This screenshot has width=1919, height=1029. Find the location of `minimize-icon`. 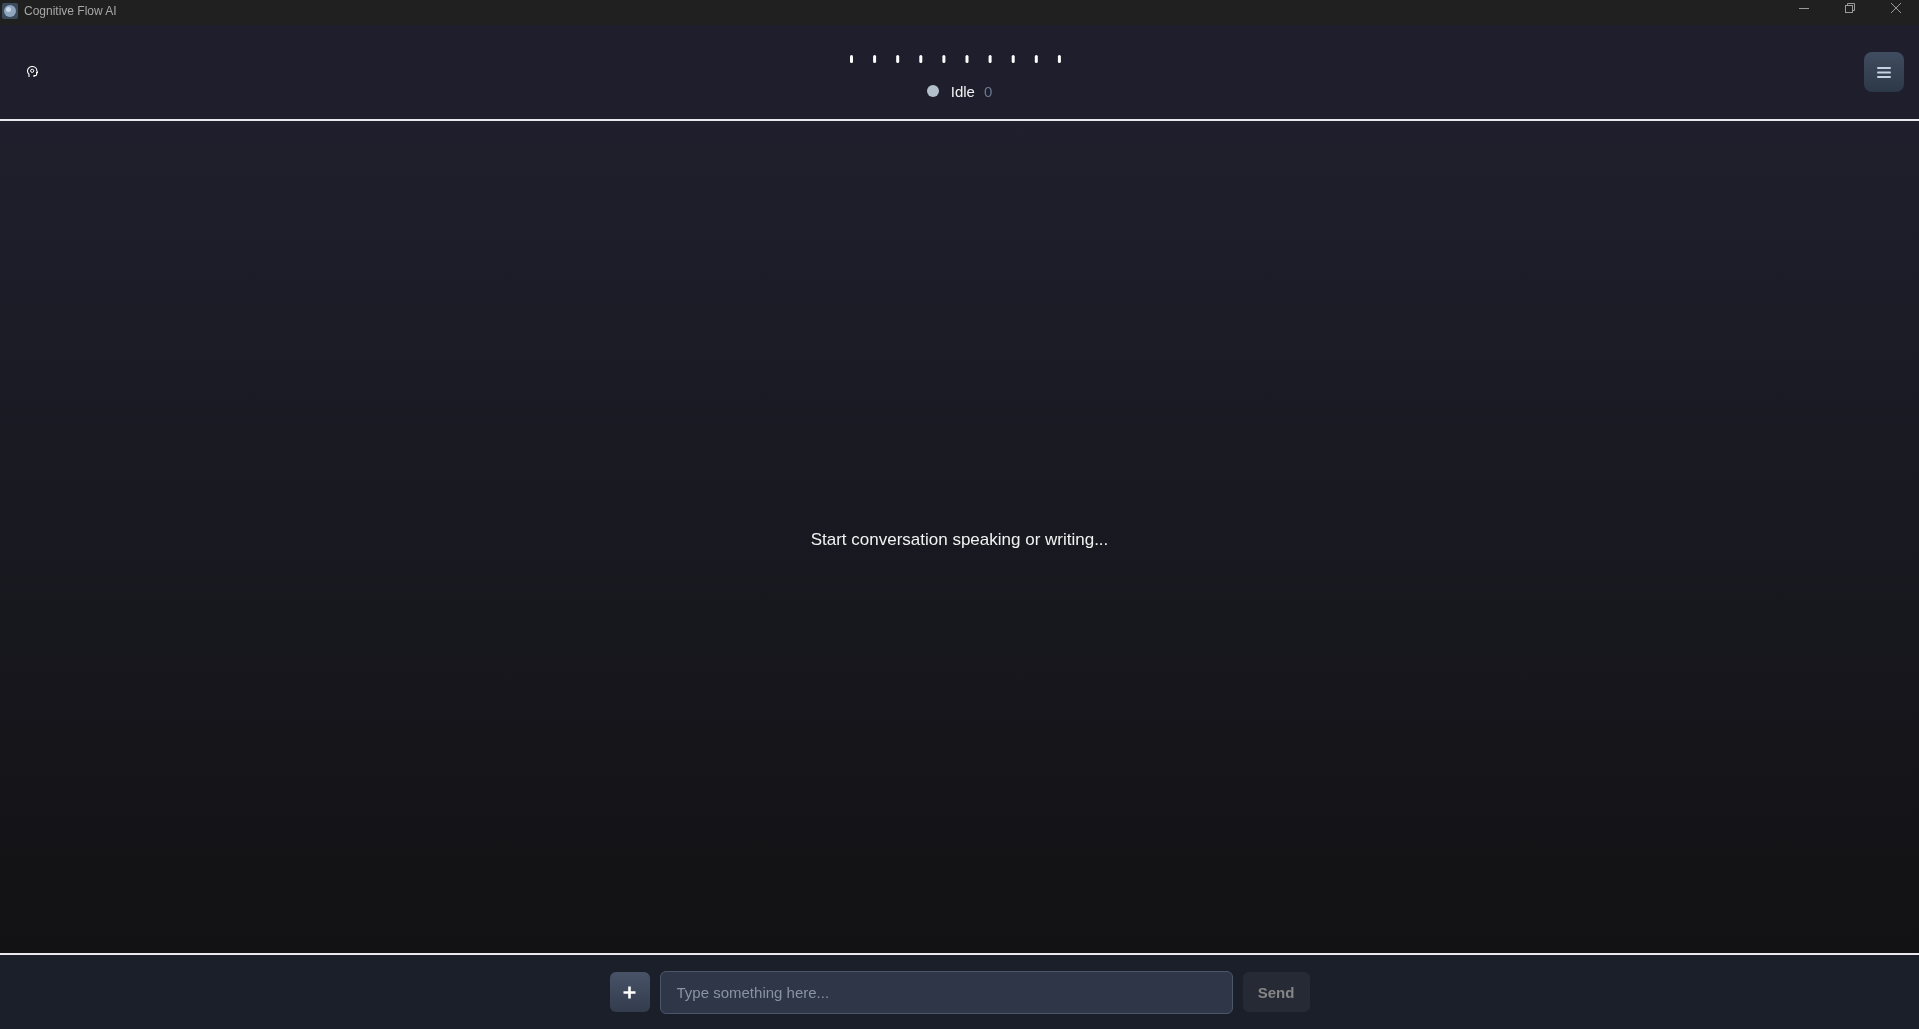

minimize-icon is located at coordinates (1804, 8).